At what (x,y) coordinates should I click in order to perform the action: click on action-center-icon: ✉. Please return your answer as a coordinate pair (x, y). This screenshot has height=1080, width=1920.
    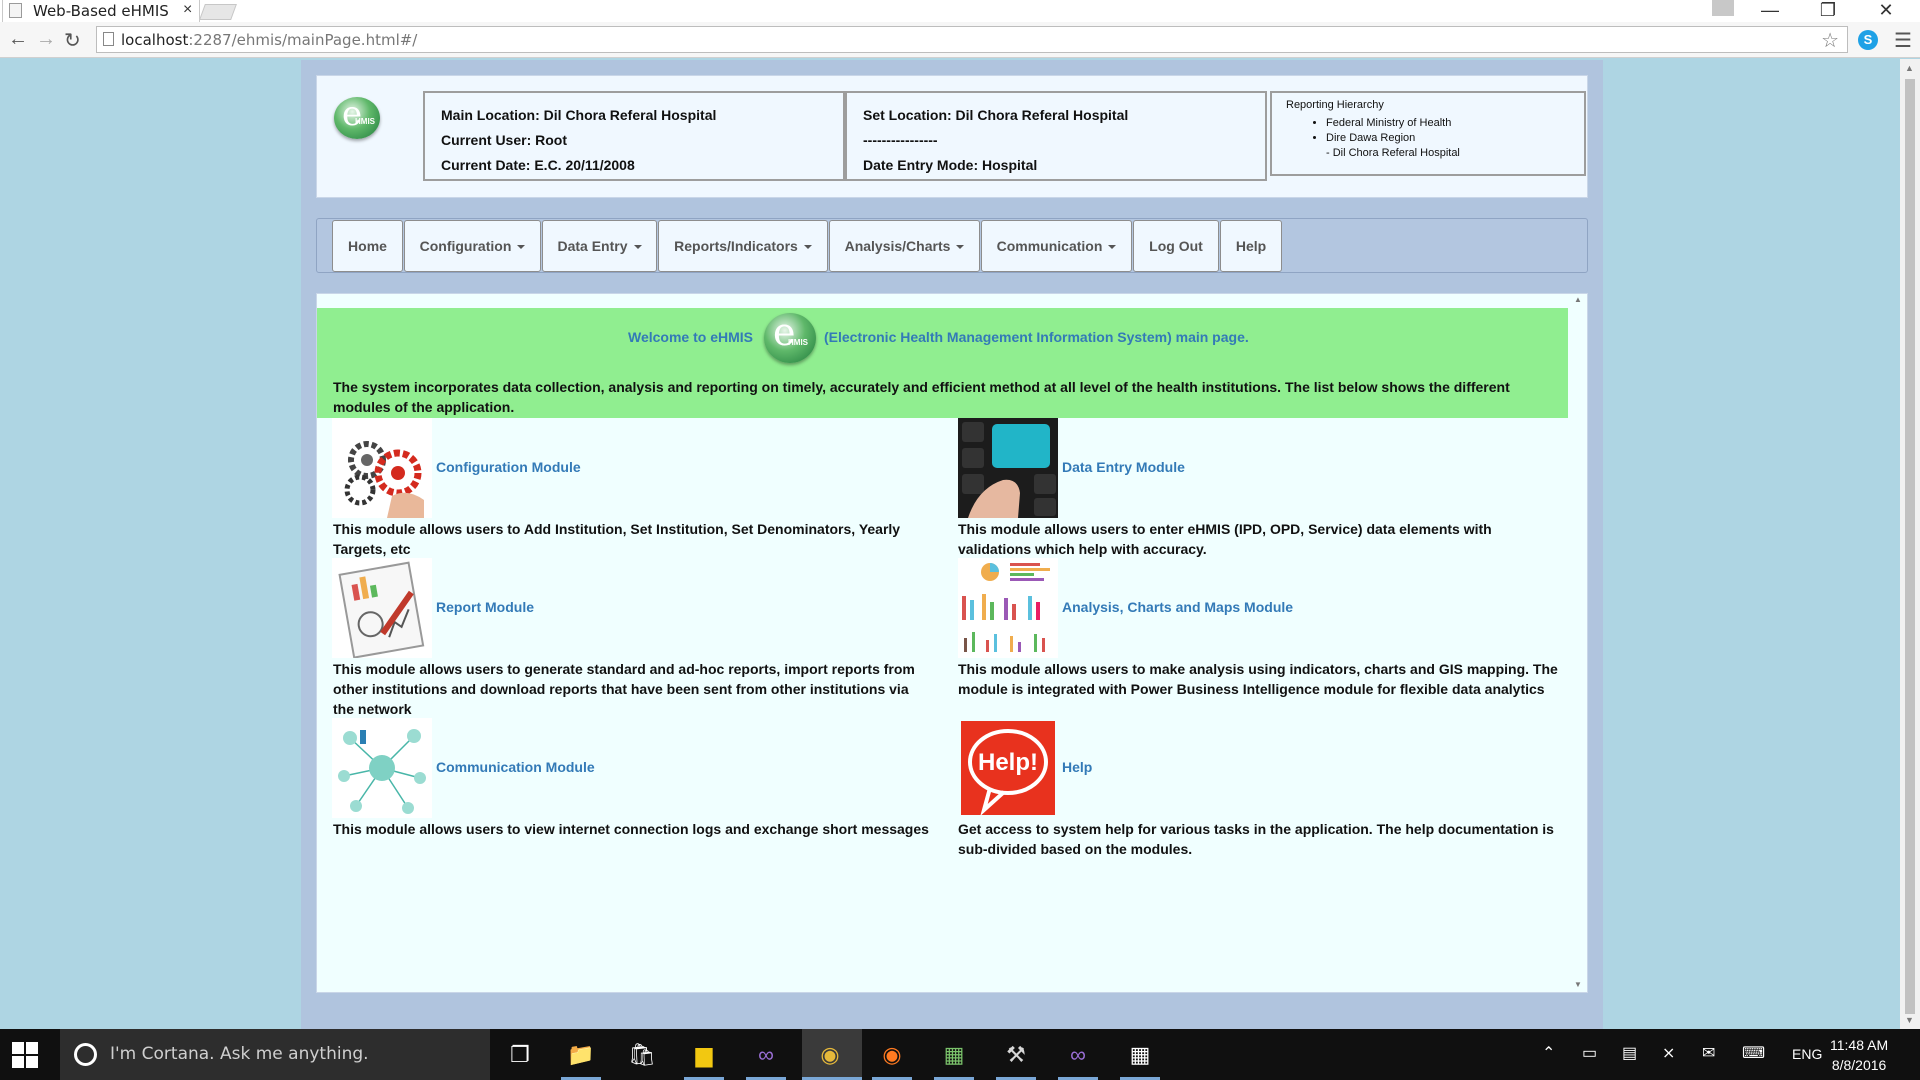
    Looking at the image, I should click on (1708, 1053).